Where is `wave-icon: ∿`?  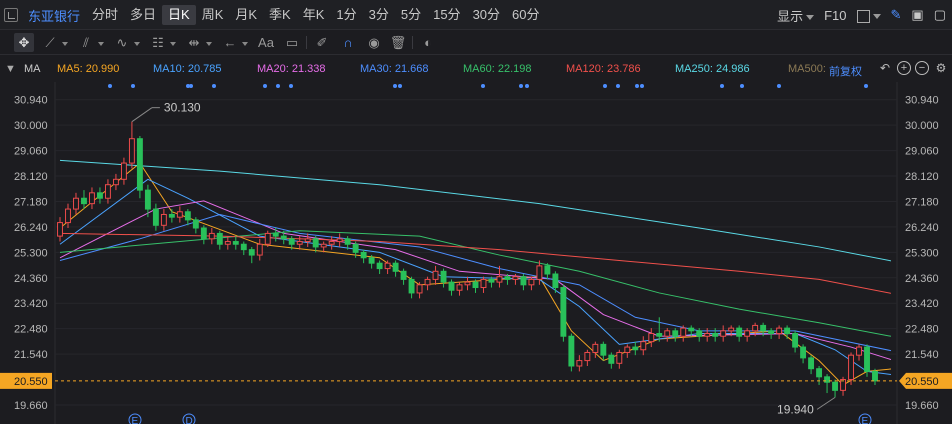
wave-icon: ∿ is located at coordinates (122, 42).